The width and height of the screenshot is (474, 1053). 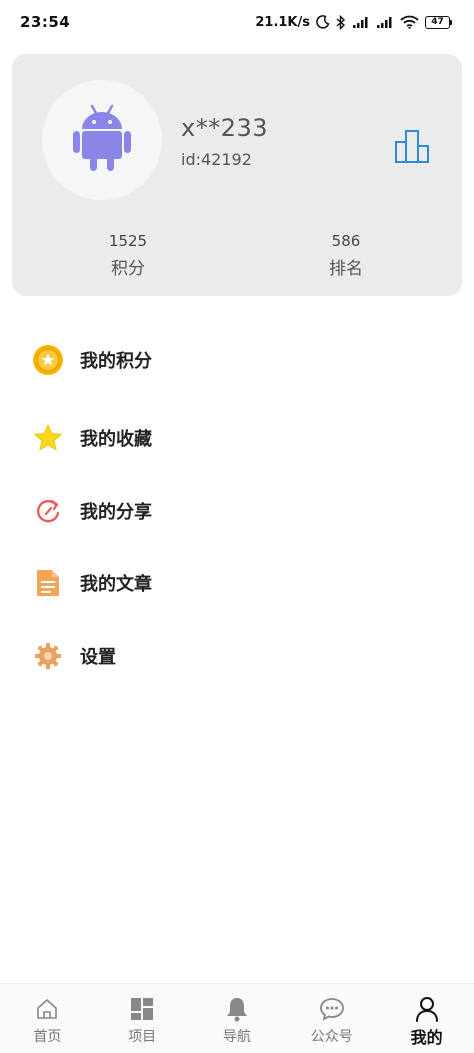 What do you see at coordinates (45, 22) in the screenshot?
I see `status-time: 23:54` at bounding box center [45, 22].